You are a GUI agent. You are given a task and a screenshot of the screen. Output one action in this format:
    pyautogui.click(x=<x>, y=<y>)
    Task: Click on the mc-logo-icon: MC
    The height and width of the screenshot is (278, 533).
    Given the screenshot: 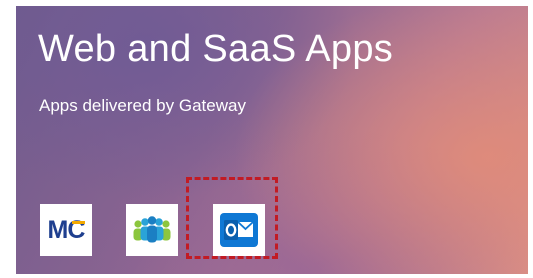 What is the action you would take?
    pyautogui.click(x=67, y=230)
    